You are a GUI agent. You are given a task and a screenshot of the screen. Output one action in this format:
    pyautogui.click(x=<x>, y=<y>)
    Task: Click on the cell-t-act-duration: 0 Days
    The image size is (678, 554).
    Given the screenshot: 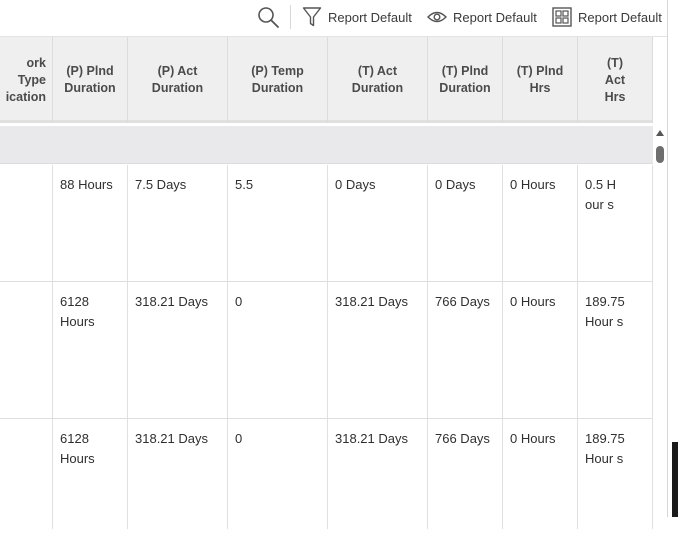 What is the action you would take?
    pyautogui.click(x=378, y=223)
    